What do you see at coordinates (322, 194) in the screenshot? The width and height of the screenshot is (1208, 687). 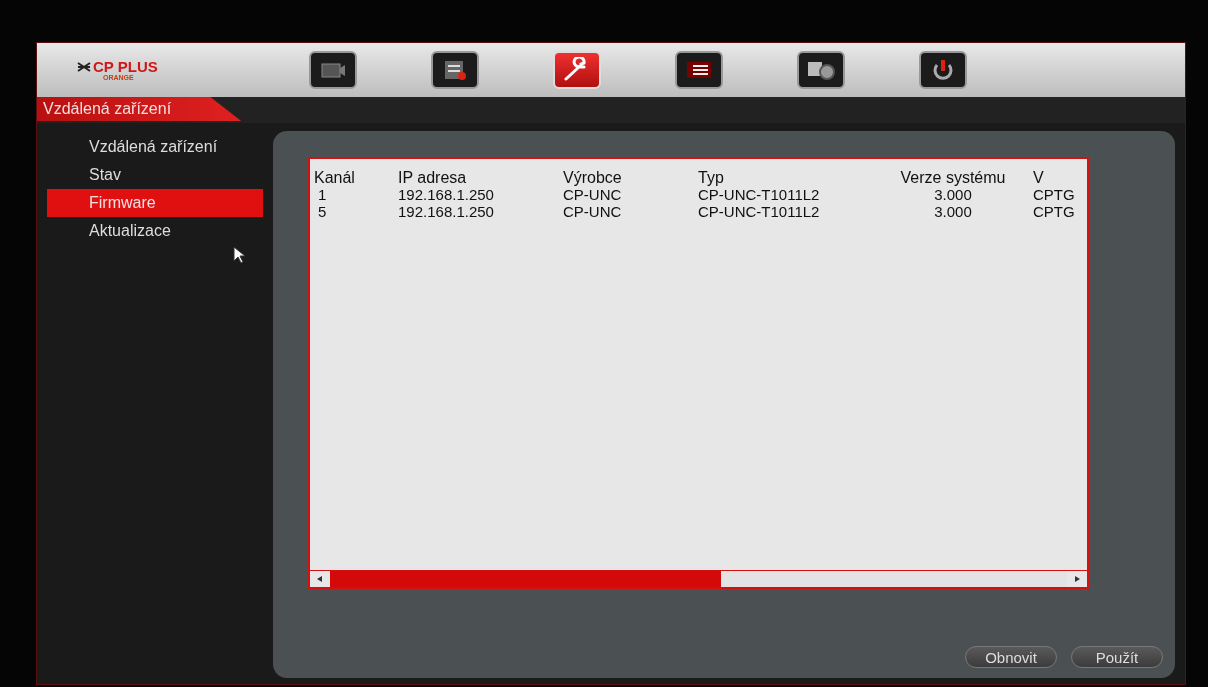 I see `table-cell-text: 1` at bounding box center [322, 194].